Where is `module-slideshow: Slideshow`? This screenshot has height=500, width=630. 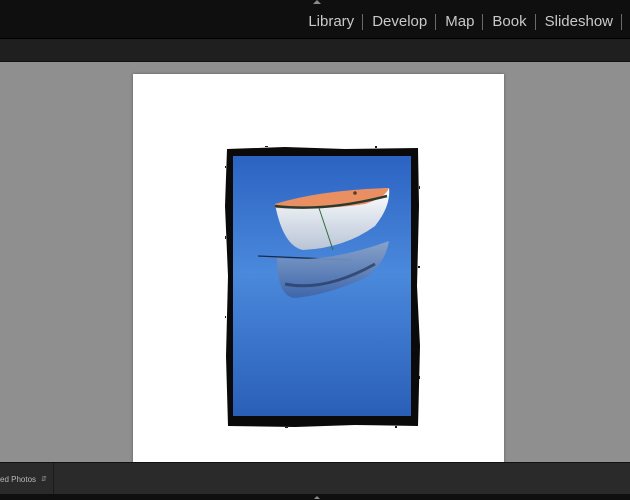
module-slideshow: Slideshow is located at coordinates (578, 22).